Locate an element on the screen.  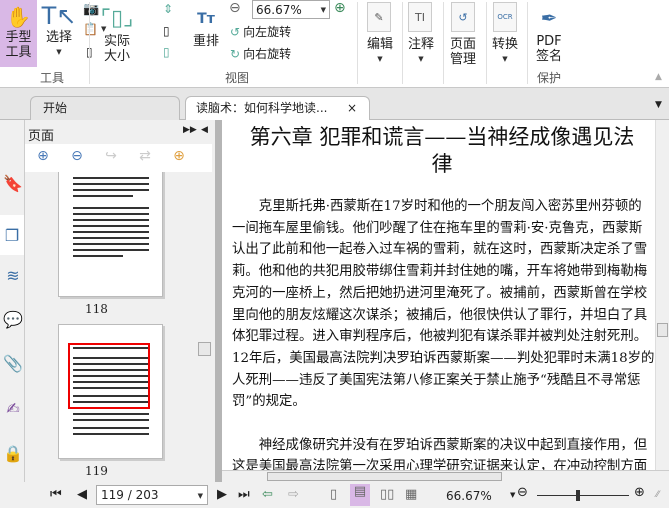
fit-page-icon: ⇕ is located at coordinates (168, 9).